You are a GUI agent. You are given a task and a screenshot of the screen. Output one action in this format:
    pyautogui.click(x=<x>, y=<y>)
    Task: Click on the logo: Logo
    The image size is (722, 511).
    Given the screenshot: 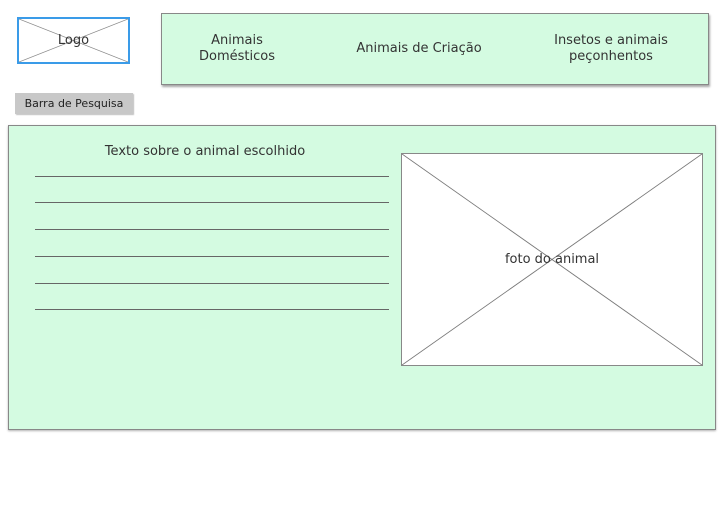 What is the action you would take?
    pyautogui.click(x=73, y=40)
    